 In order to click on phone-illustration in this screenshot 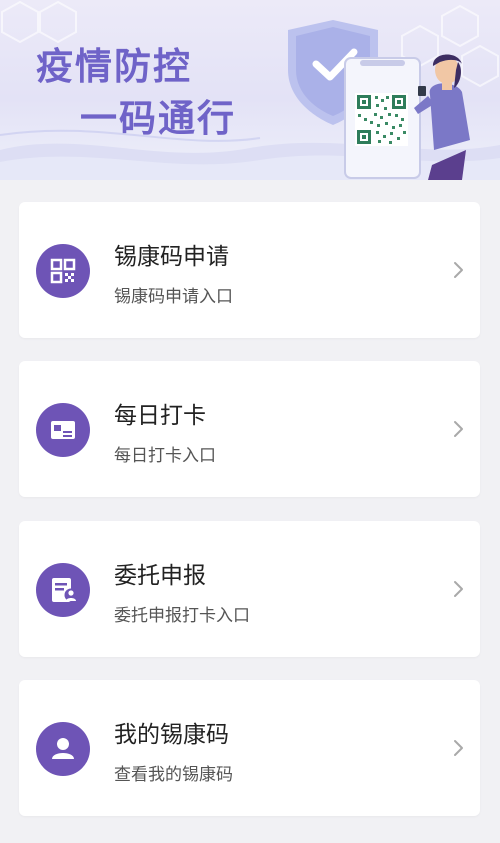, I will do `click(382, 118)`.